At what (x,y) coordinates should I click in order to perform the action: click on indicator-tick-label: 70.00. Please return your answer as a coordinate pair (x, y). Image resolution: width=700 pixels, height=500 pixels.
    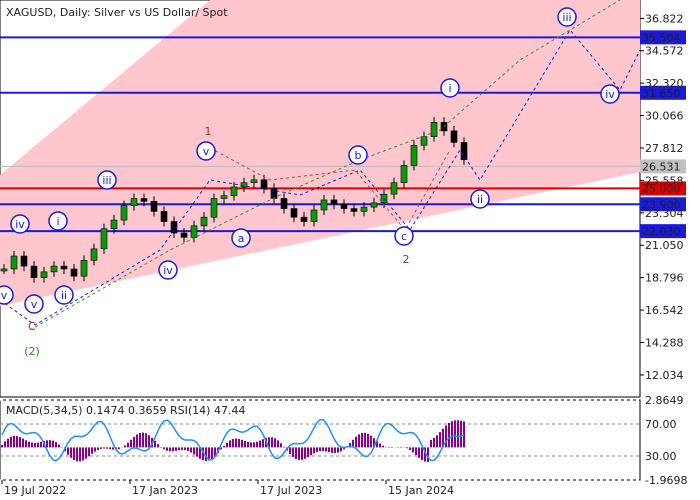
    Looking at the image, I should click on (661, 424).